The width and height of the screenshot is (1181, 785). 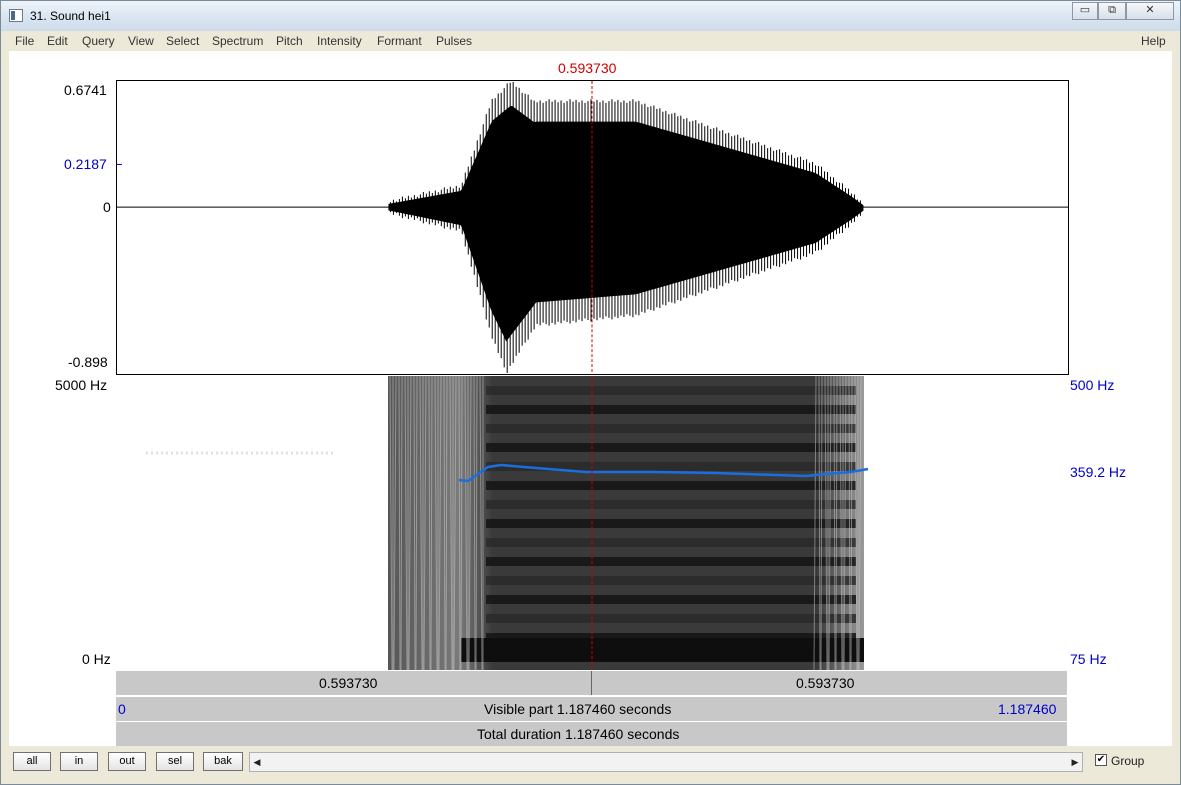 I want to click on scroll-left-icon: ◀, so click(x=257, y=762).